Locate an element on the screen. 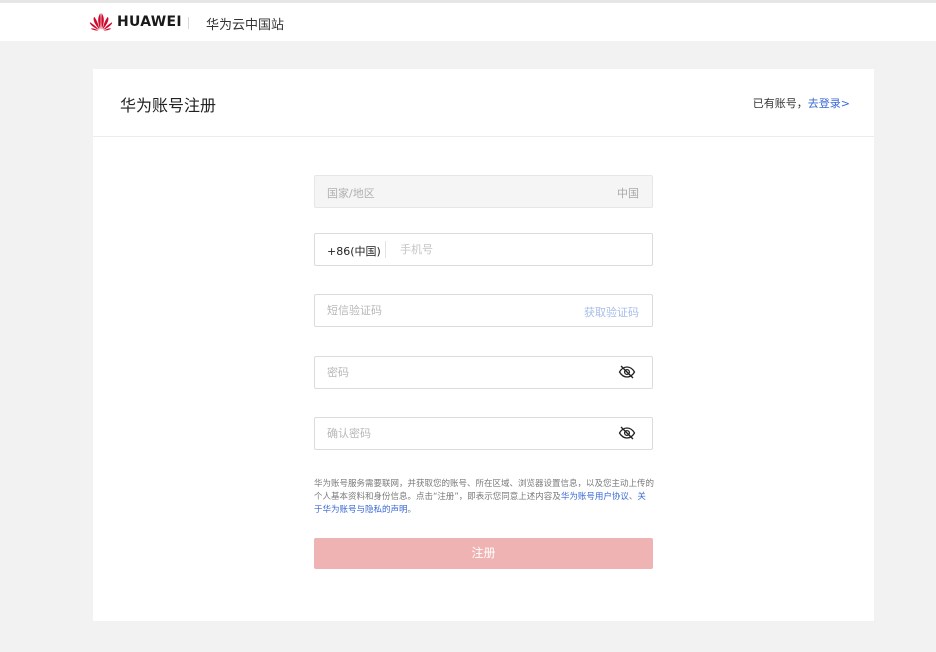 The image size is (936, 652). agreement-end: 。 is located at coordinates (412, 510).